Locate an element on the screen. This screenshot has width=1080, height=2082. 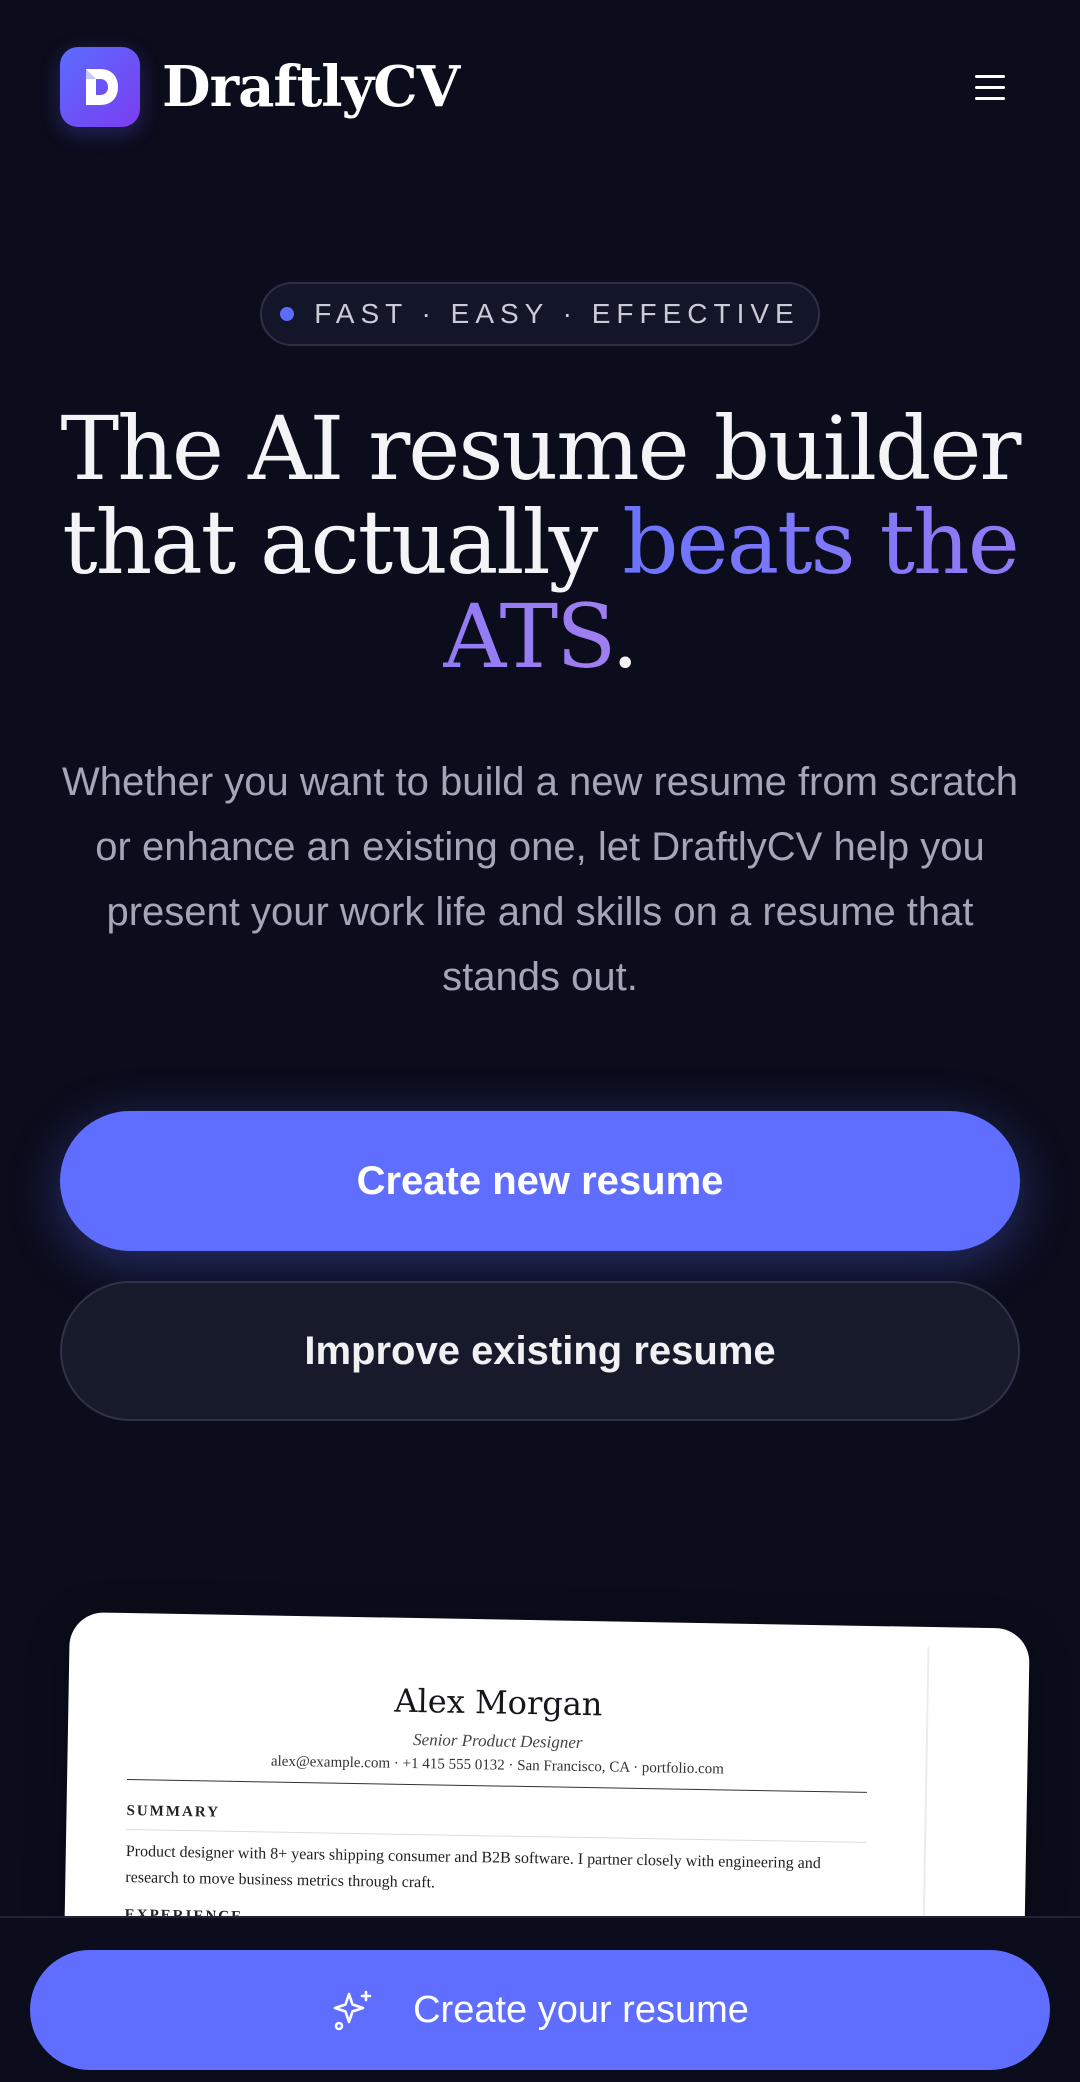
tagline-badge: FAST · EASY · EFFECTIVE is located at coordinates (540, 314).